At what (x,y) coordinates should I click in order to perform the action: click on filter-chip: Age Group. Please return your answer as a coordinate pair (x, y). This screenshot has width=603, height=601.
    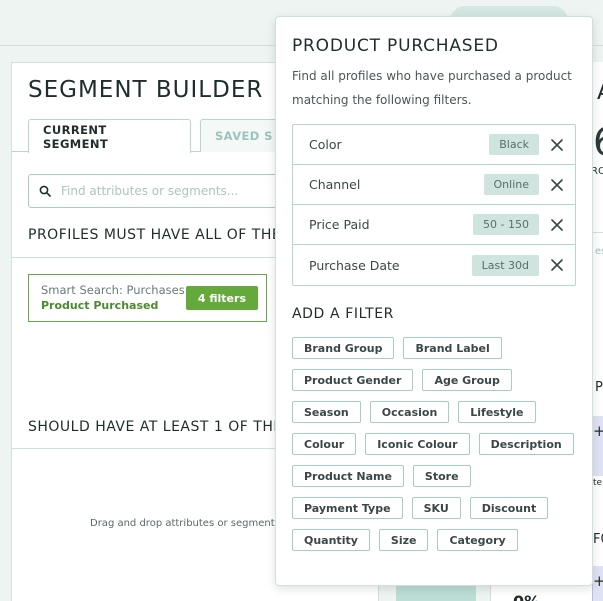
    Looking at the image, I should click on (467, 380).